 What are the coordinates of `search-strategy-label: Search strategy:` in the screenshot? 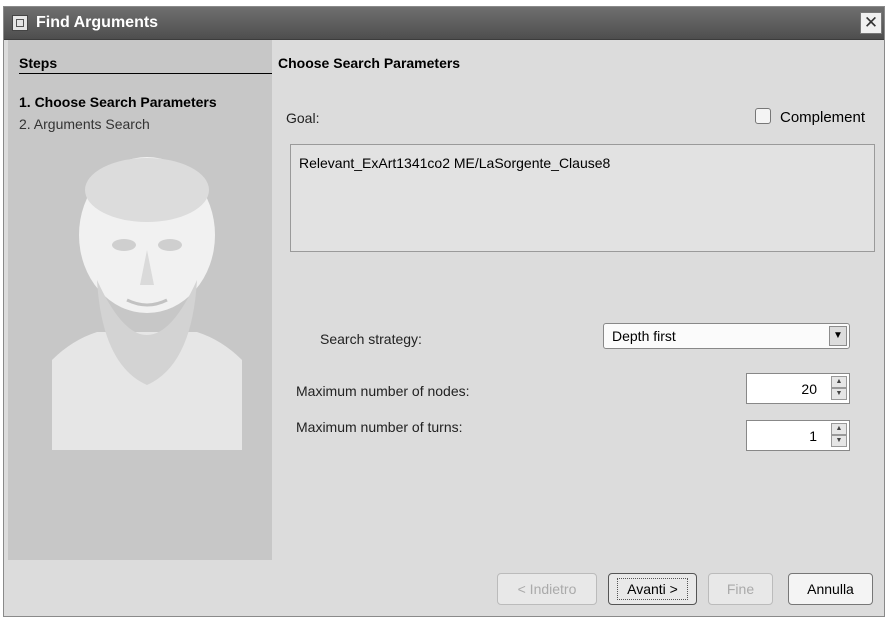 It's located at (371, 339).